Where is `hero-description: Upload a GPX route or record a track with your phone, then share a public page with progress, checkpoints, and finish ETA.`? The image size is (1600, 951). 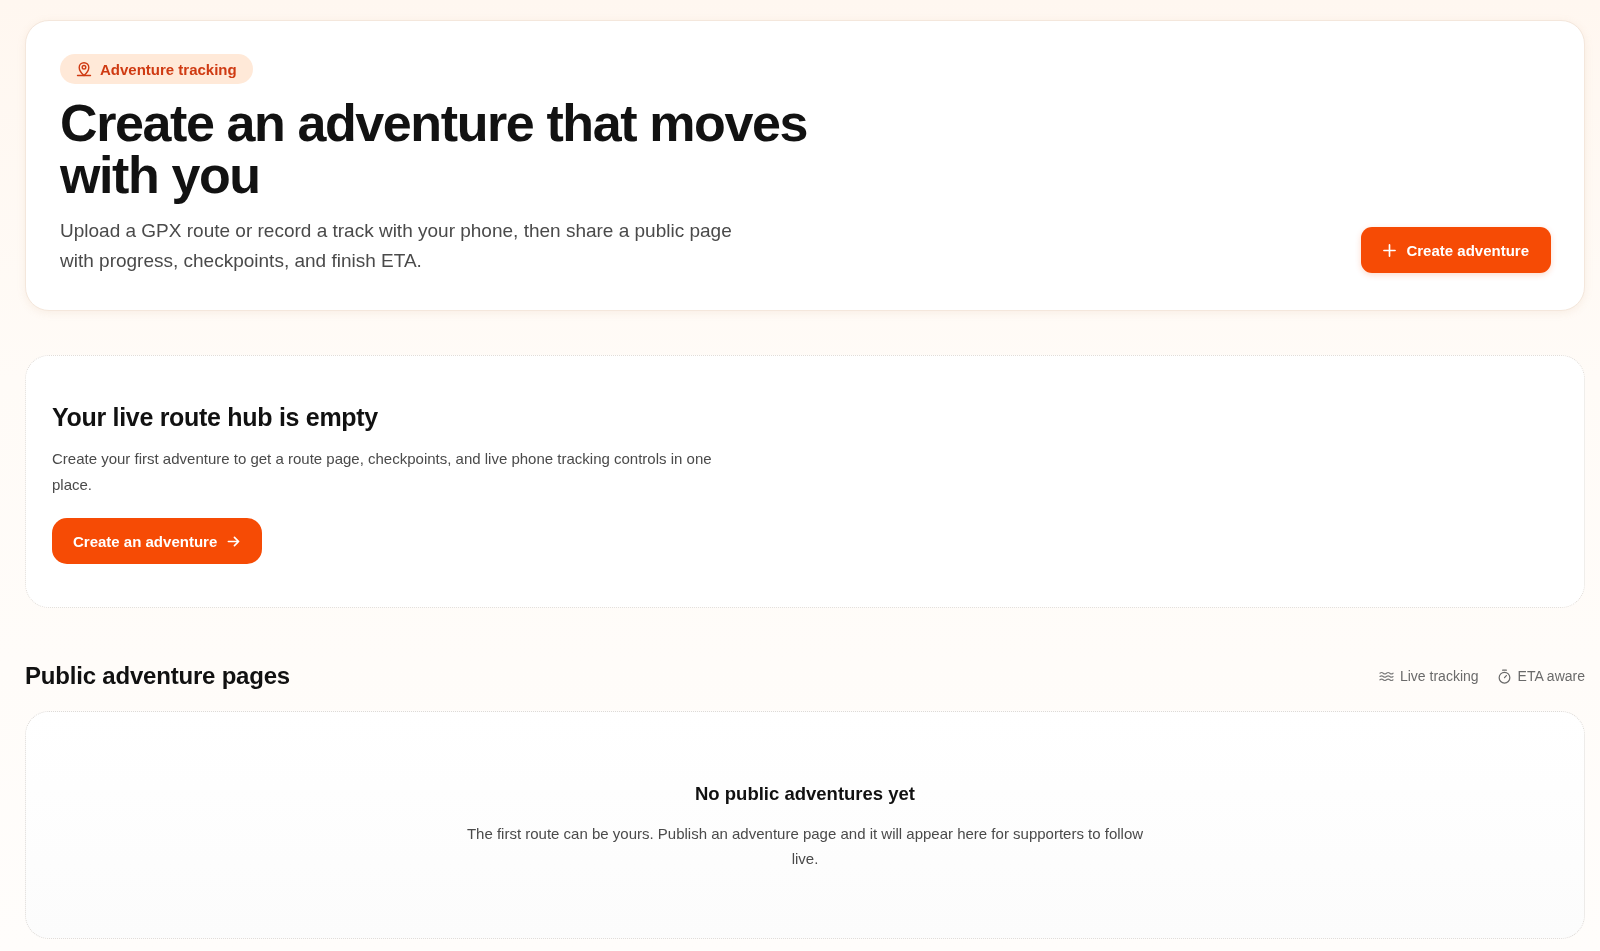 hero-description: Upload a GPX route or record a track with your phone, then share a public page with progress, checkpoints, and finish ETA. is located at coordinates (396, 246).